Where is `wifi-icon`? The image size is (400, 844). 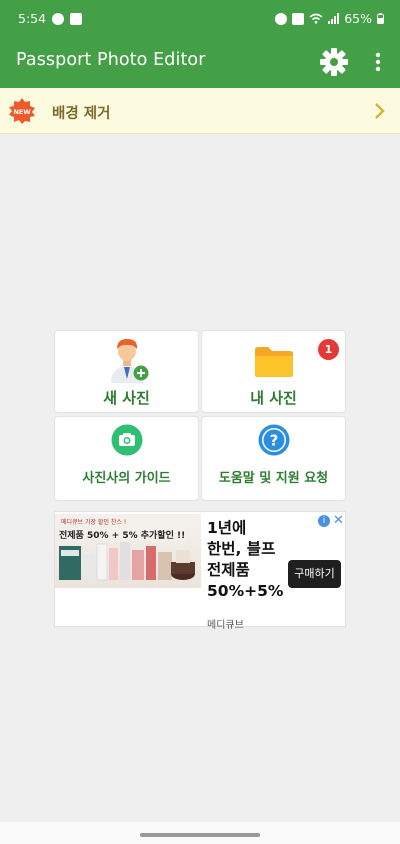 wifi-icon is located at coordinates (316, 18).